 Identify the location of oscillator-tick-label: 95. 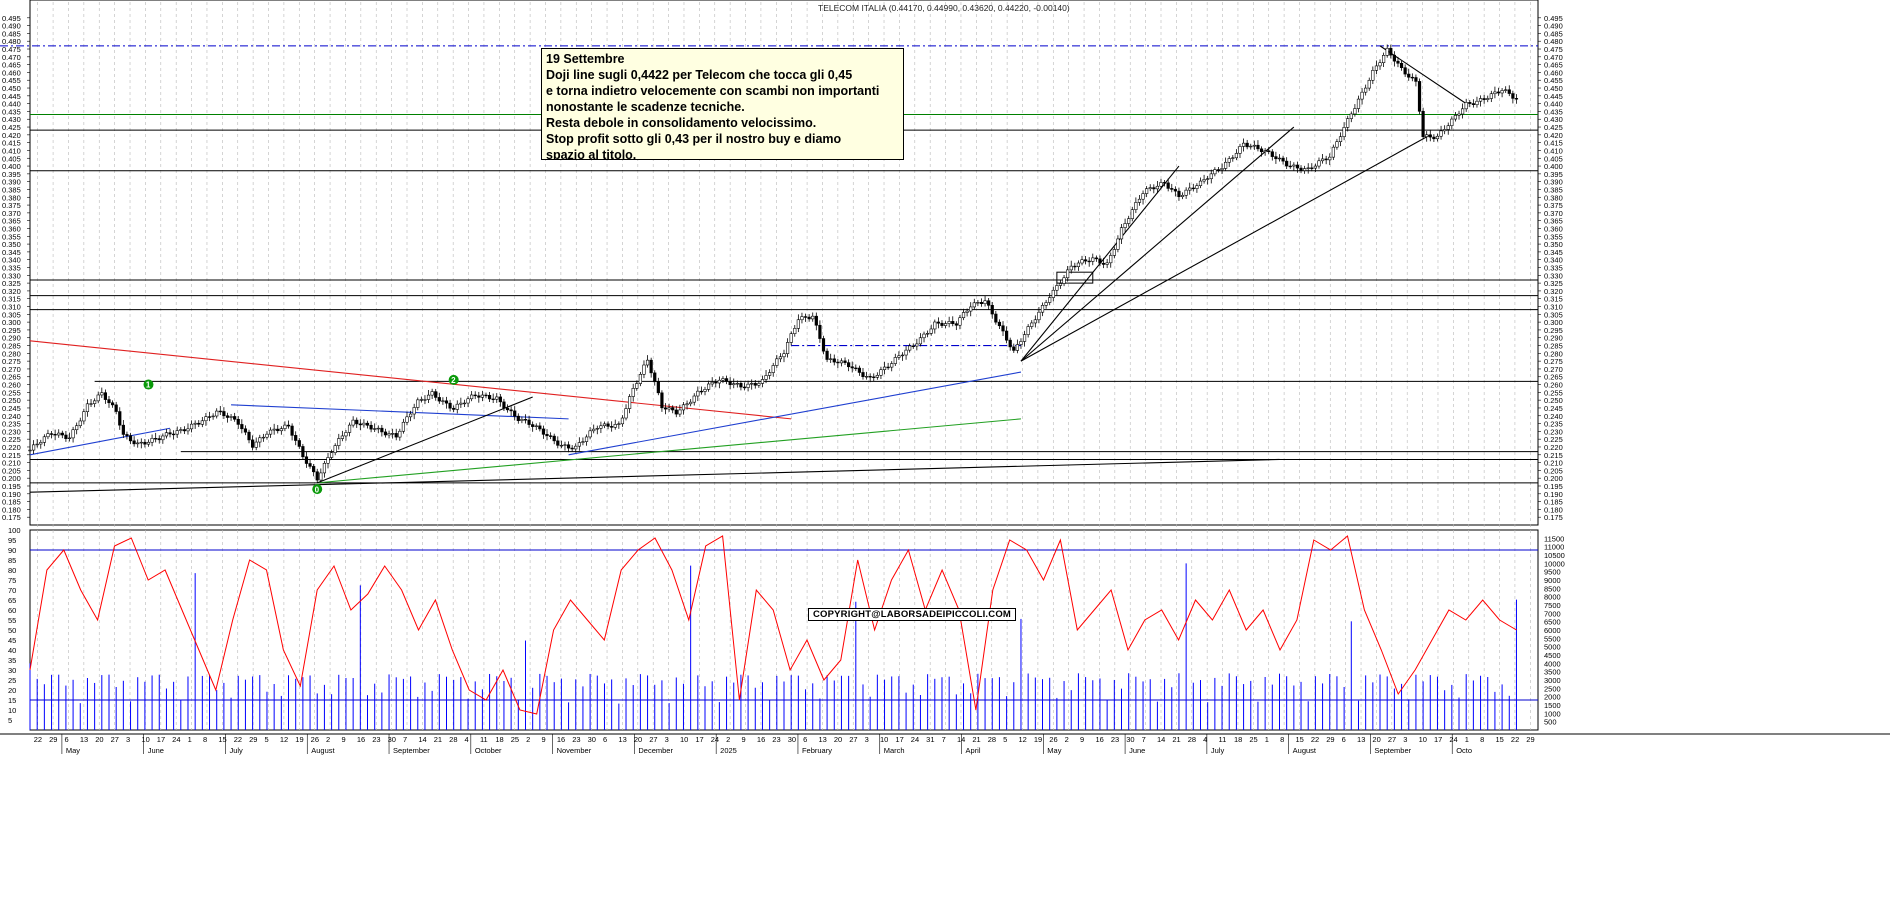
(12, 540).